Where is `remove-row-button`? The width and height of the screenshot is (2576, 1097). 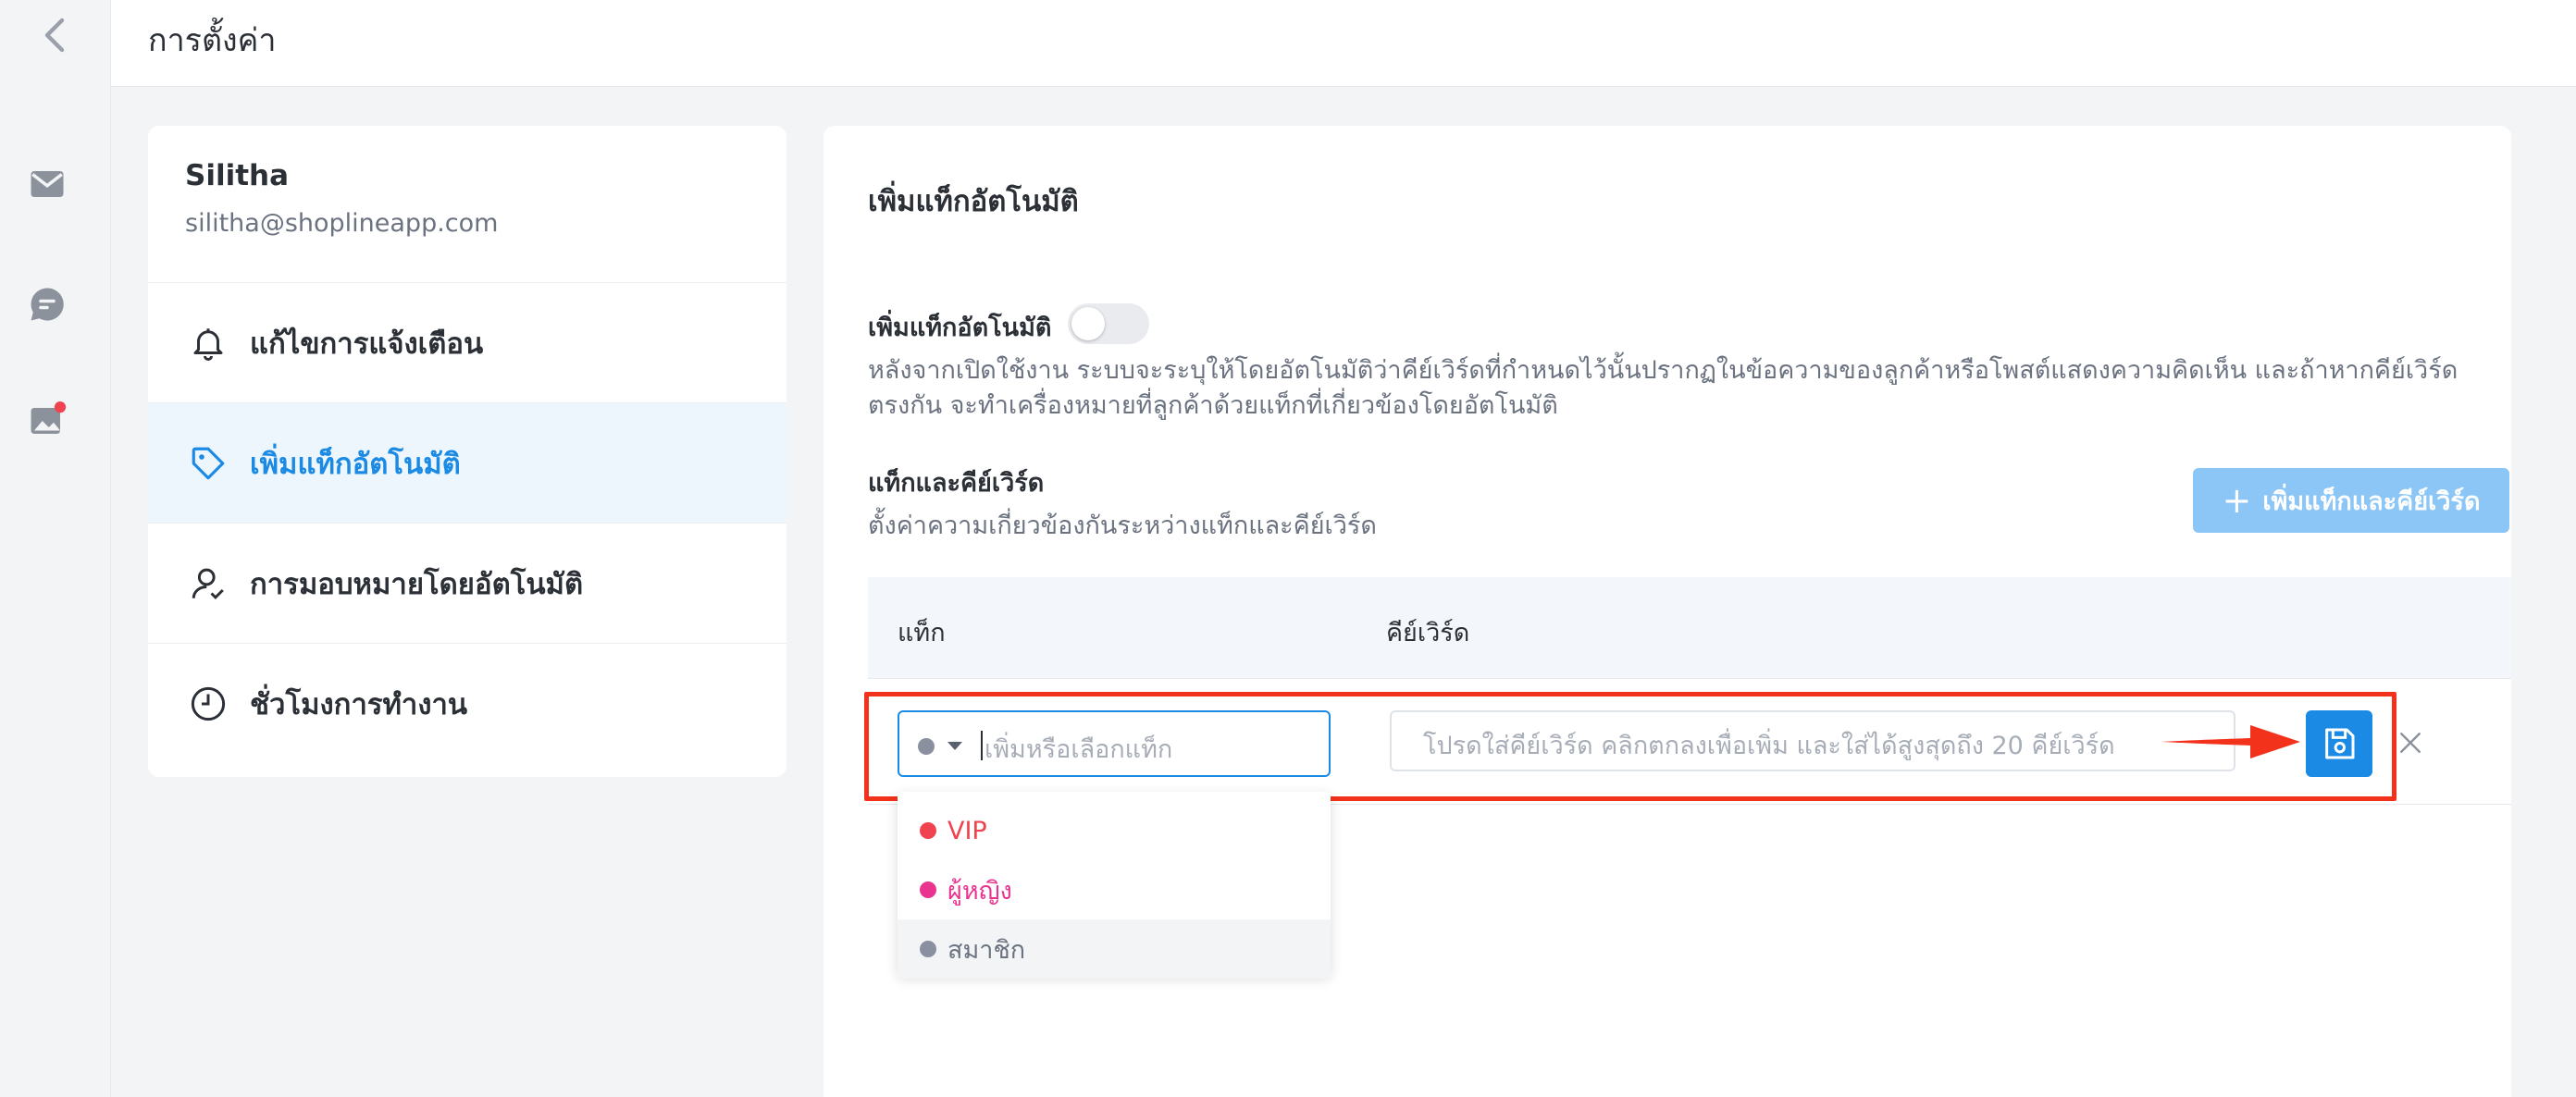
remove-row-button is located at coordinates (2410, 742).